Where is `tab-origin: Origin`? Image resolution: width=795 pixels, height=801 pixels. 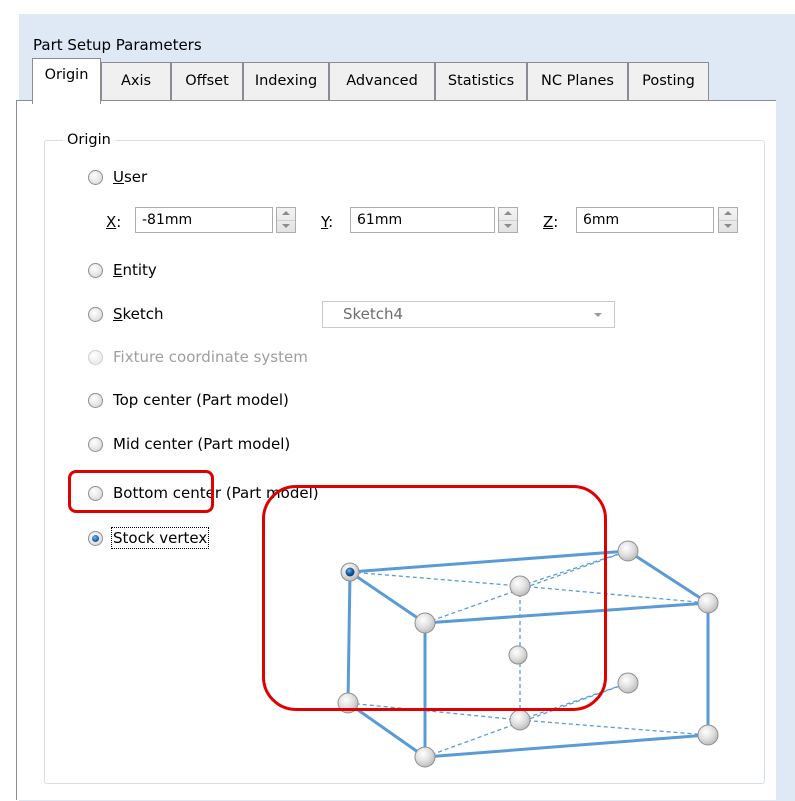 tab-origin: Origin is located at coordinates (66, 81).